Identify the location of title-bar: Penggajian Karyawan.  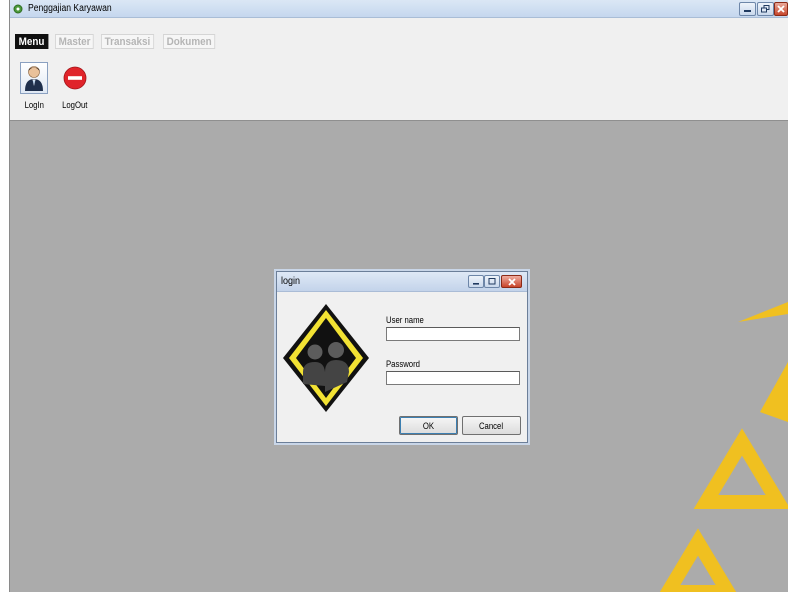
(399, 9).